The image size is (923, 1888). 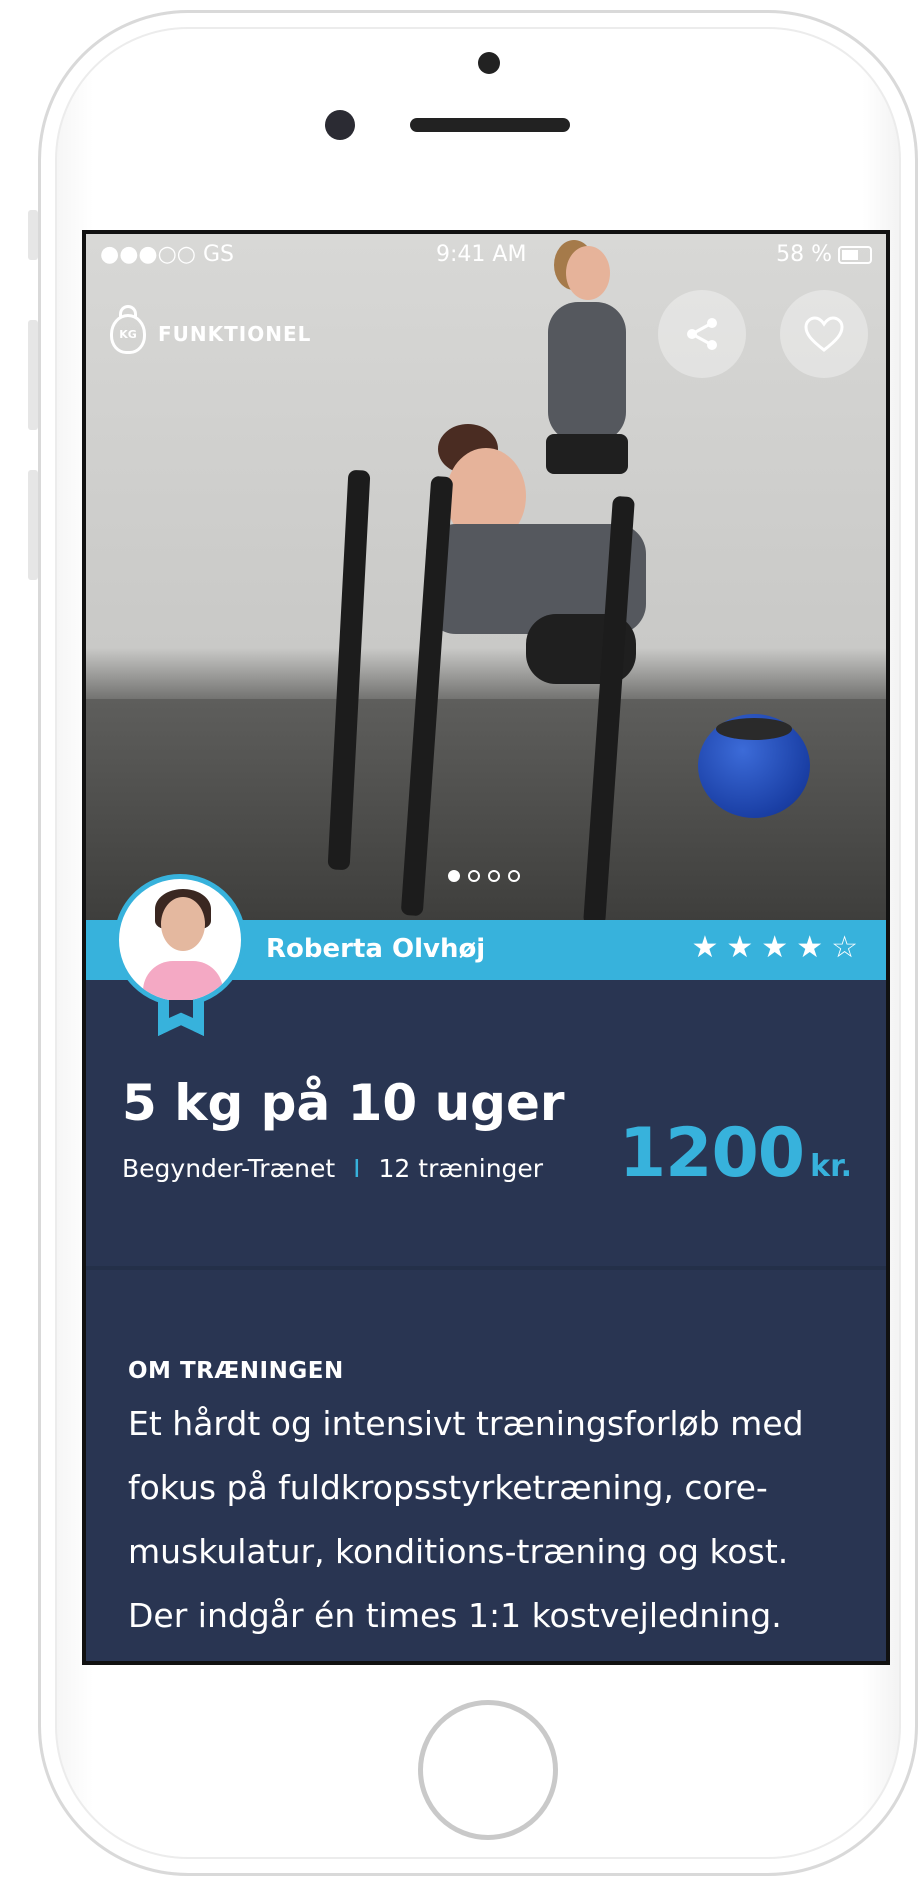 I want to click on star-empty-icon: ☆, so click(x=844, y=947).